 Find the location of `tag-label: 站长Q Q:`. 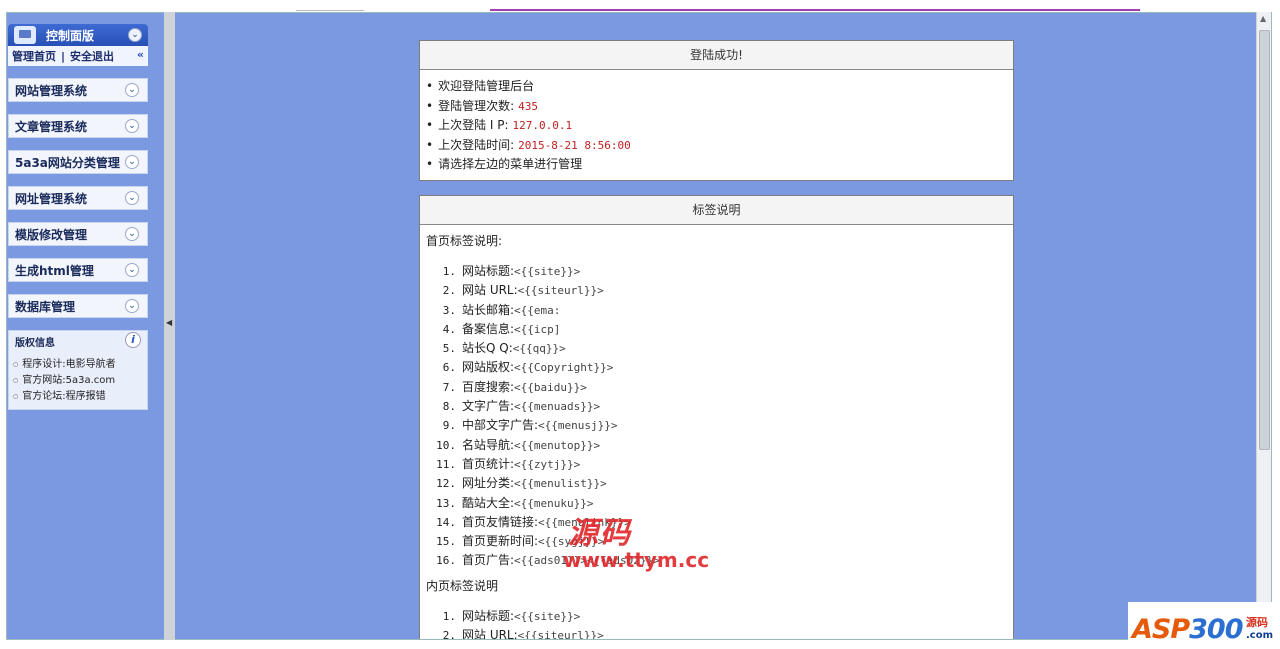

tag-label: 站长Q Q: is located at coordinates (487, 348).